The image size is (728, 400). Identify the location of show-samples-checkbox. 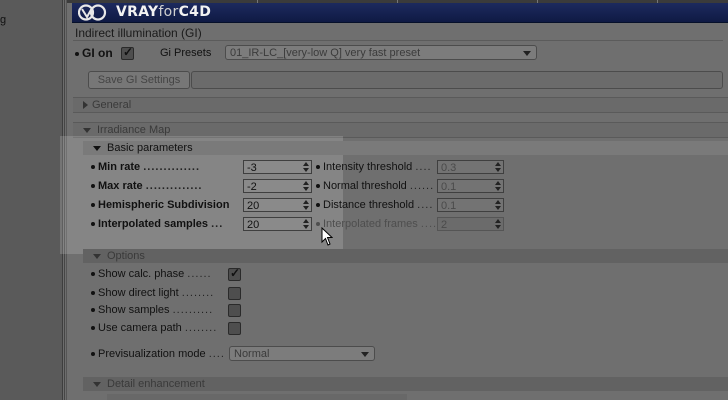
(234, 310).